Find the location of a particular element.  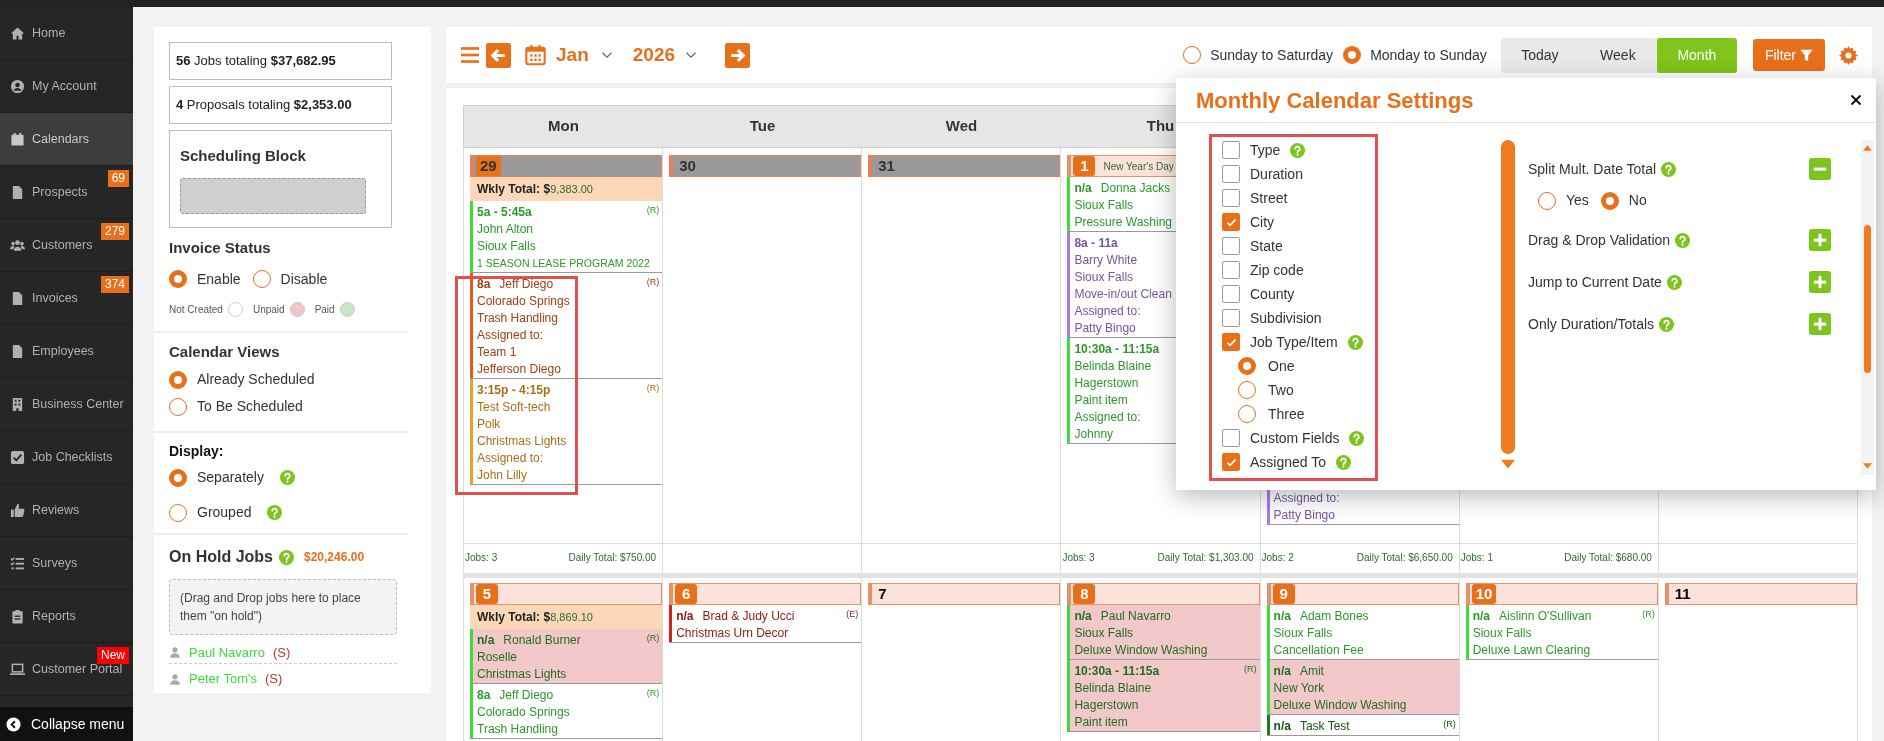

job-entry: n/a Aislinn O'Sullivan (R) Sioux Falls Deluxe Lawn Clearing is located at coordinates (1561, 632).